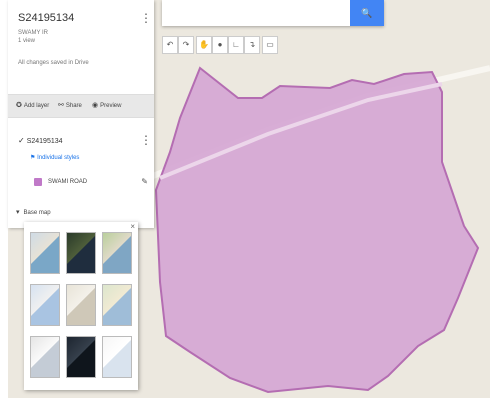  I want to click on search-input, so click(255, 13).